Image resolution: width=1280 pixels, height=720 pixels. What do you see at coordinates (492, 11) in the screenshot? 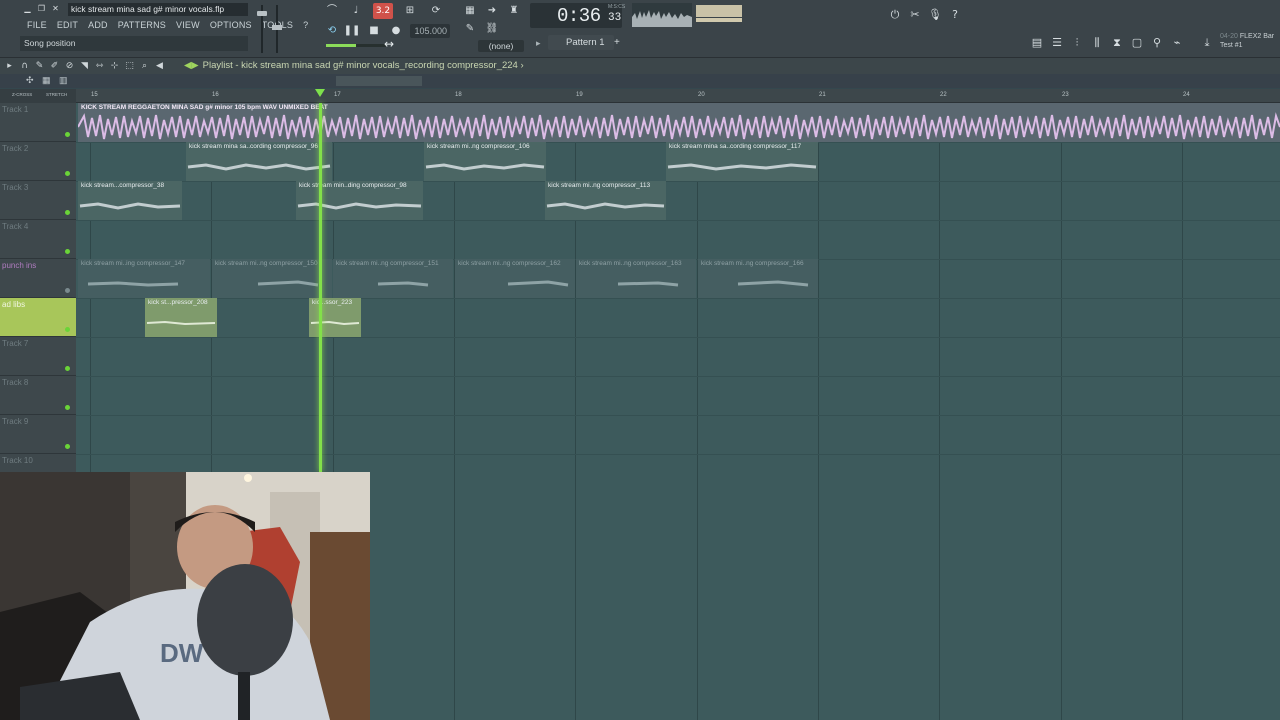
I see `step-next-icon: ➜` at bounding box center [492, 11].